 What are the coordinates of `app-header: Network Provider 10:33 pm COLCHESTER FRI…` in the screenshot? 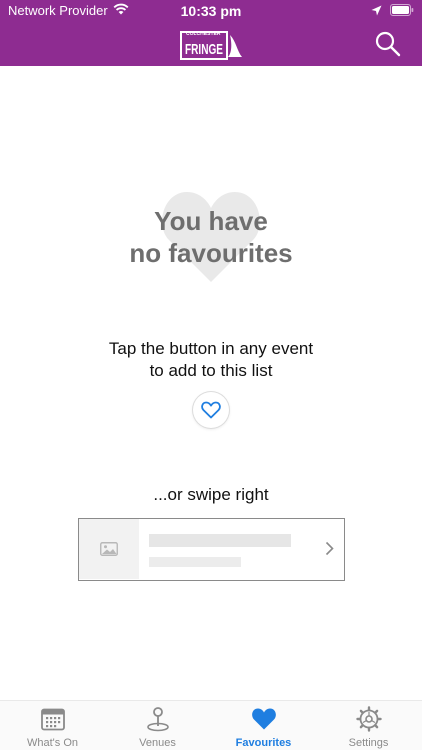 It's located at (211, 33).